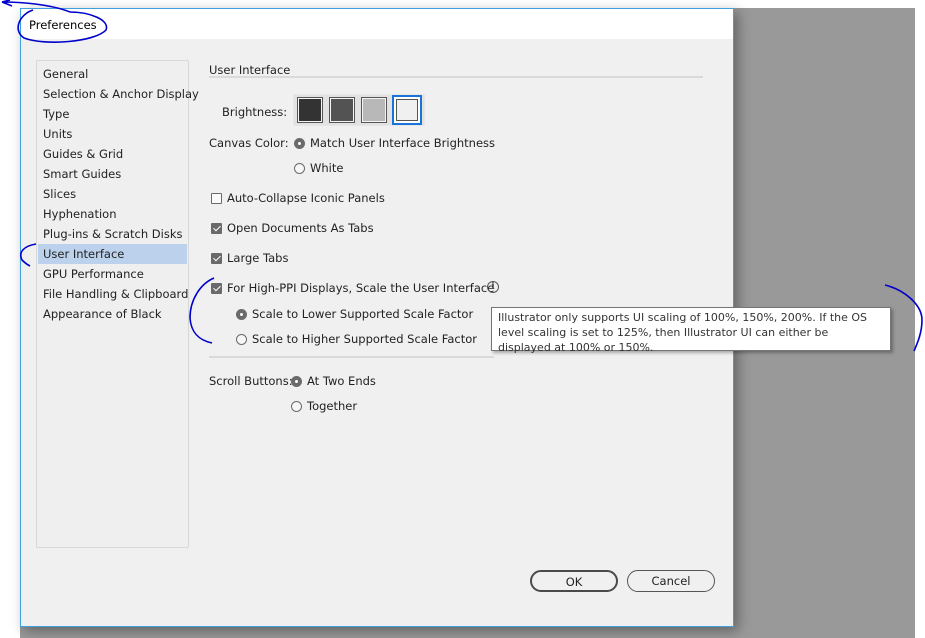 The width and height of the screenshot is (925, 638). I want to click on sidebar-item-file-handling-clipboard: File Handling & Clipboard, so click(113, 294).